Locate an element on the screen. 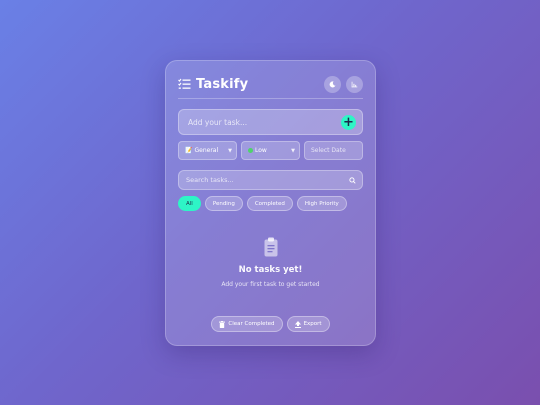 The width and height of the screenshot is (540, 405). category-selected: General is located at coordinates (206, 150).